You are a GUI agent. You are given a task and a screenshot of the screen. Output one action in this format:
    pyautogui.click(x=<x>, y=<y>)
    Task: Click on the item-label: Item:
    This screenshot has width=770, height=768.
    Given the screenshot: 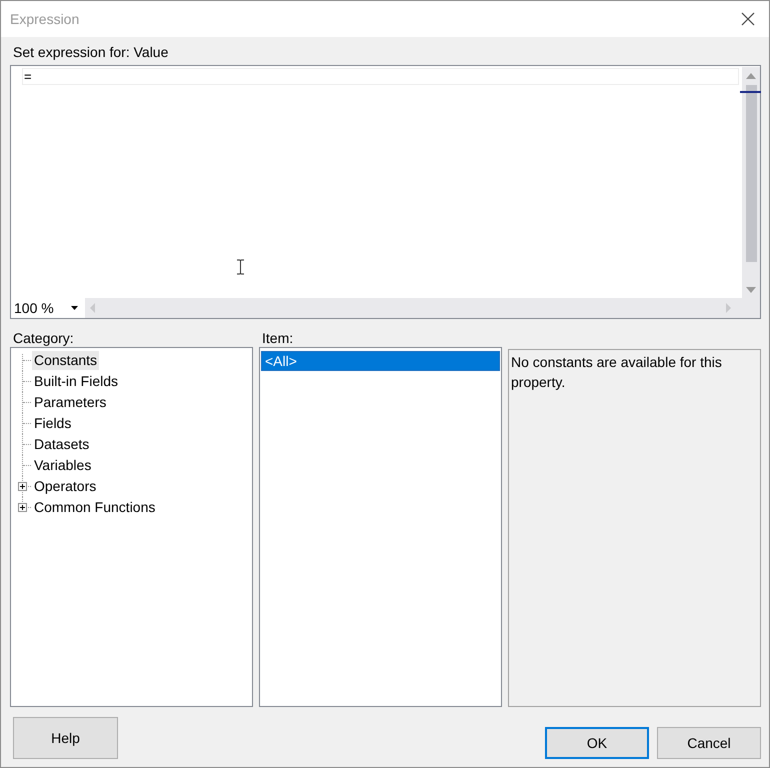 What is the action you would take?
    pyautogui.click(x=278, y=338)
    